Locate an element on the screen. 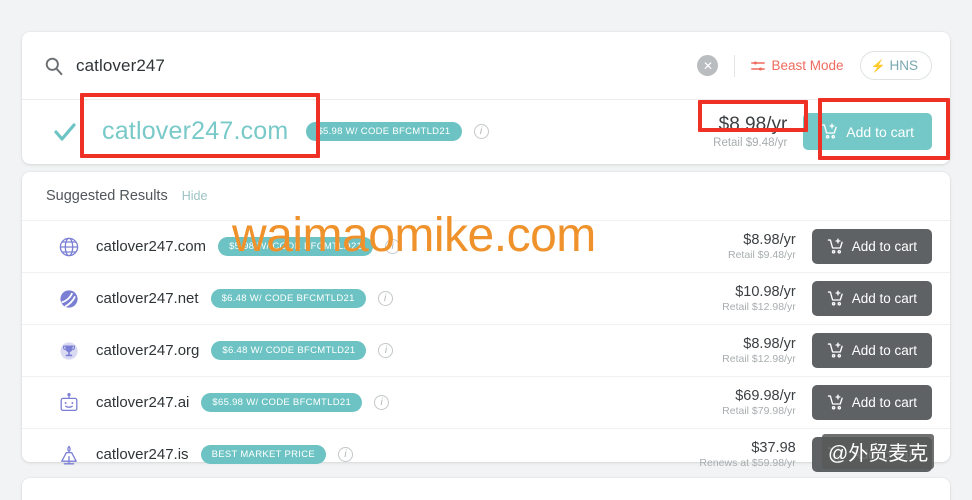 This screenshot has width=972, height=500. trophy-icon is located at coordinates (69, 351).